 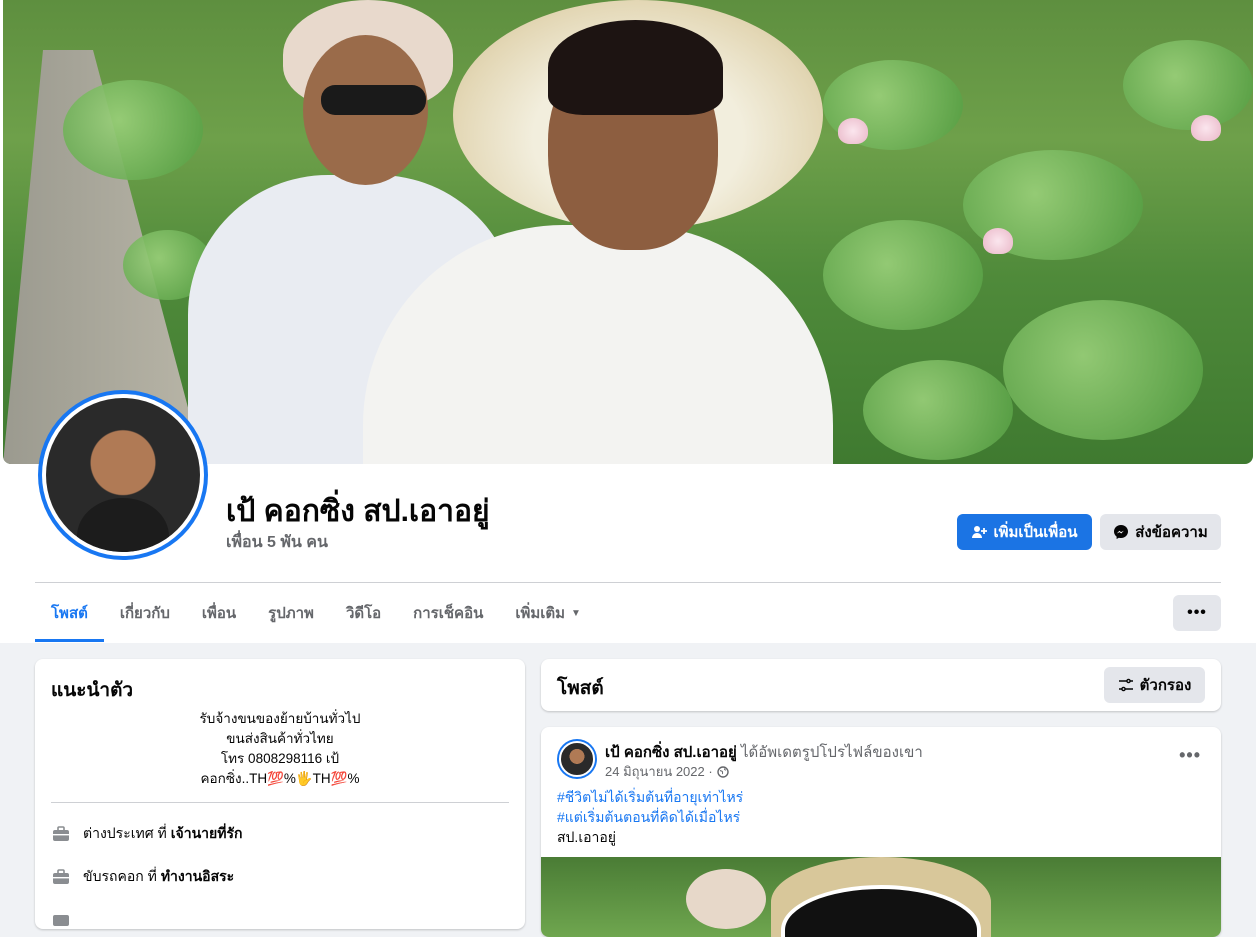 I want to click on post-author-name: เป้ คอกซิ่ง สป.เอาอยู่, so click(x=671, y=752).